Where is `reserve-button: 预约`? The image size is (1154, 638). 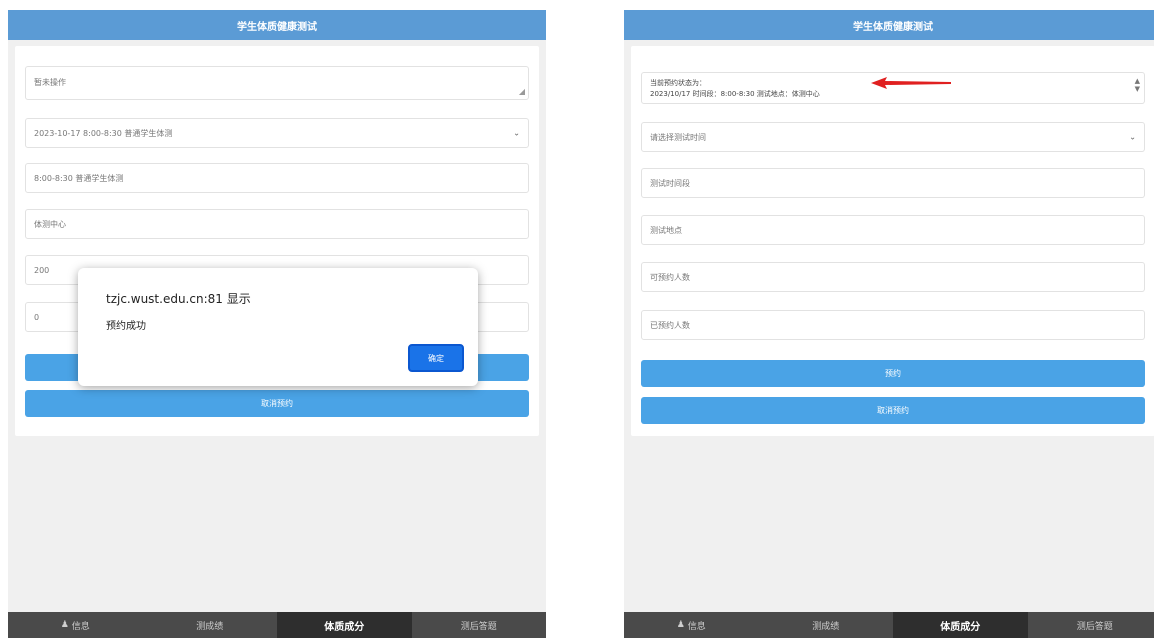 reserve-button: 预约 is located at coordinates (893, 373).